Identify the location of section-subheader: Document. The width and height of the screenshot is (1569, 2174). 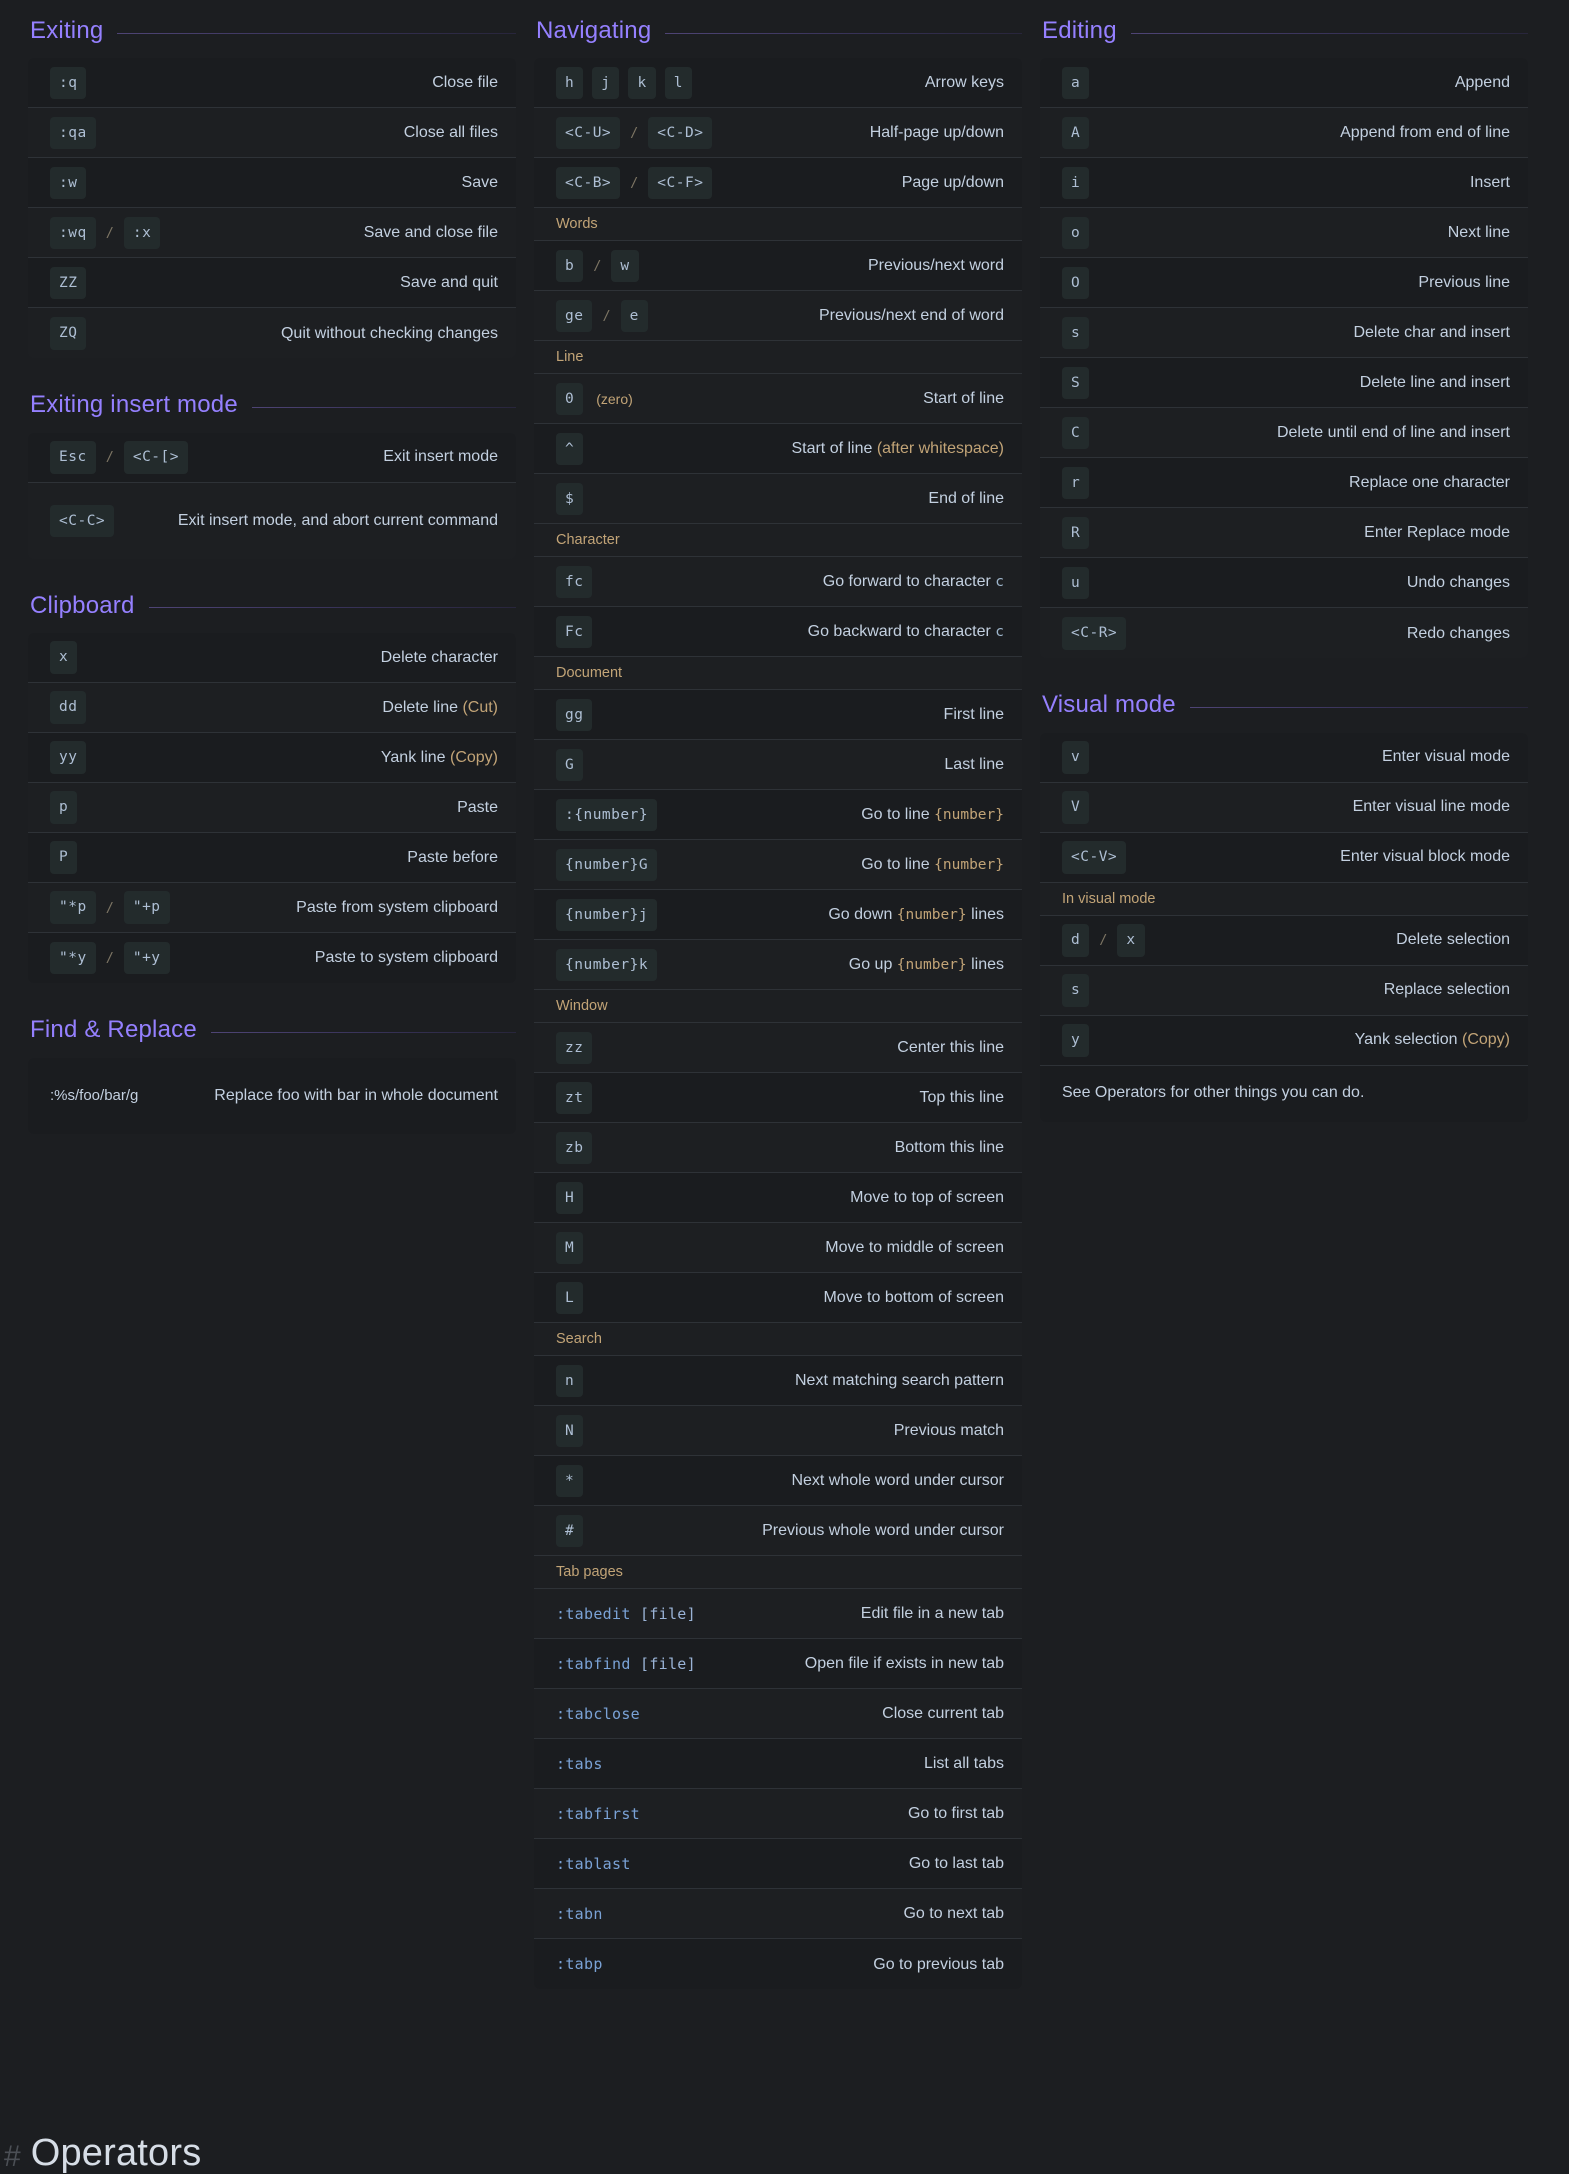
(778, 674).